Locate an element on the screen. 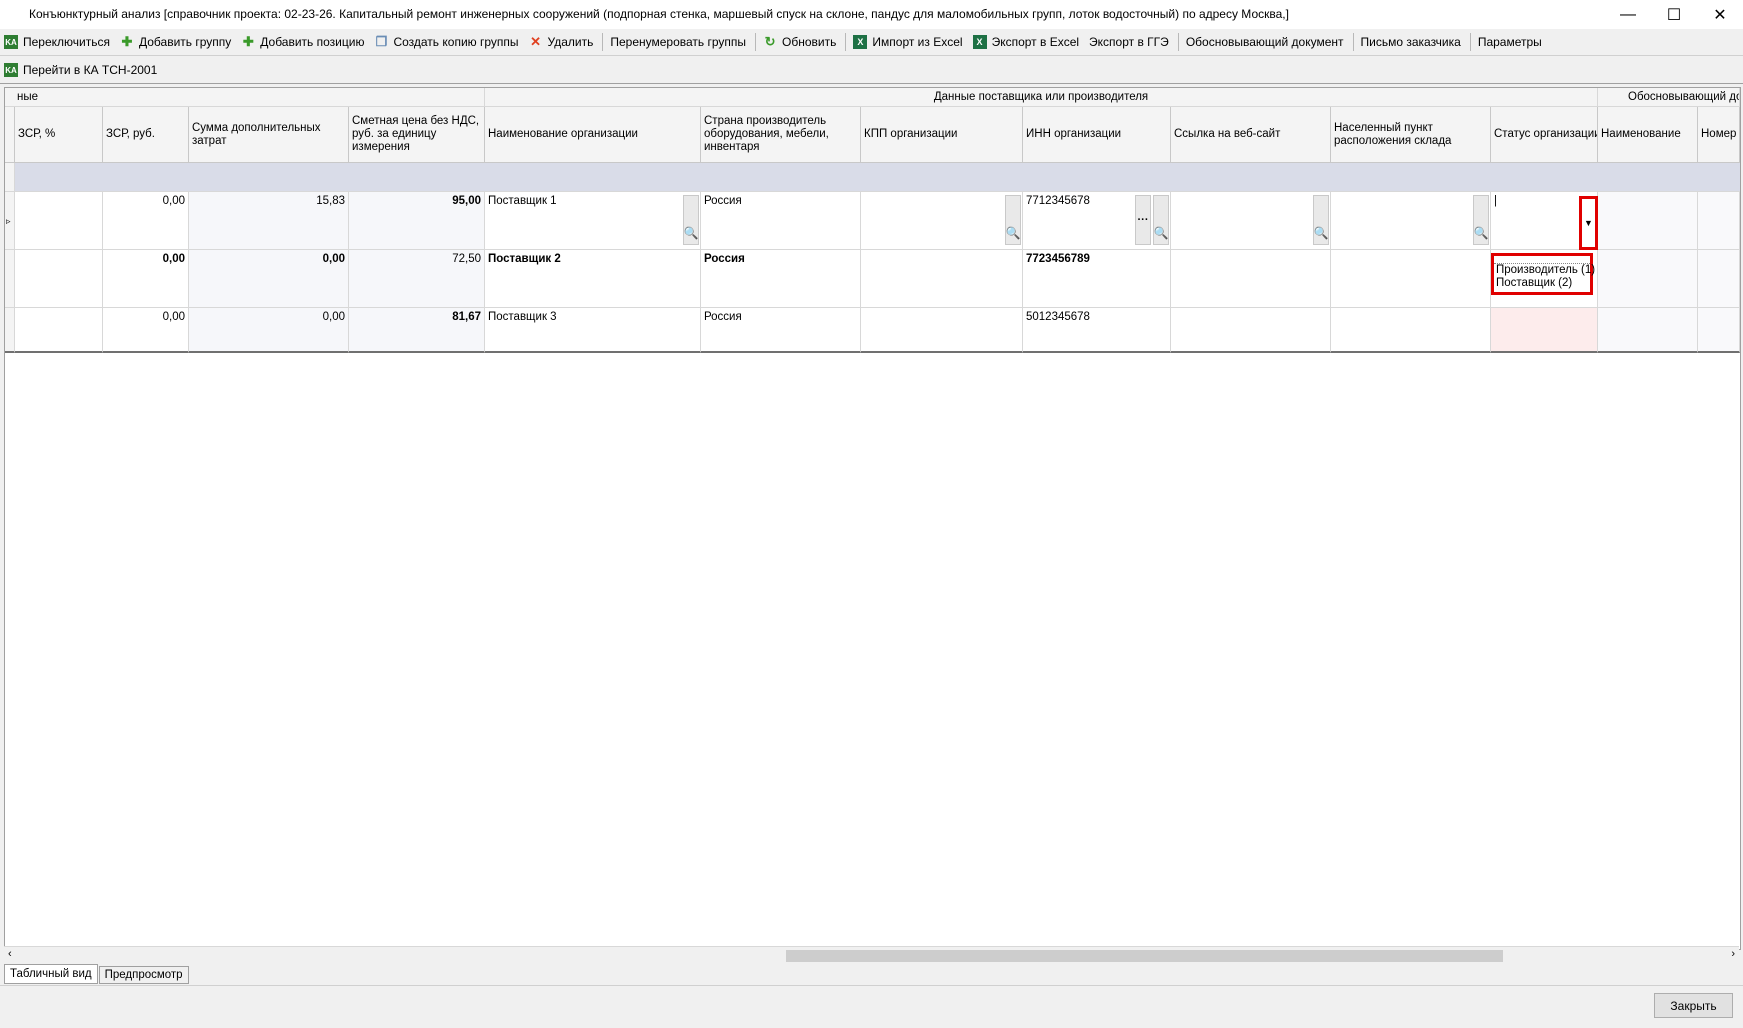 Image resolution: width=1743 pixels, height=1028 pixels. table-cell: Поставщик 2 is located at coordinates (593, 279).